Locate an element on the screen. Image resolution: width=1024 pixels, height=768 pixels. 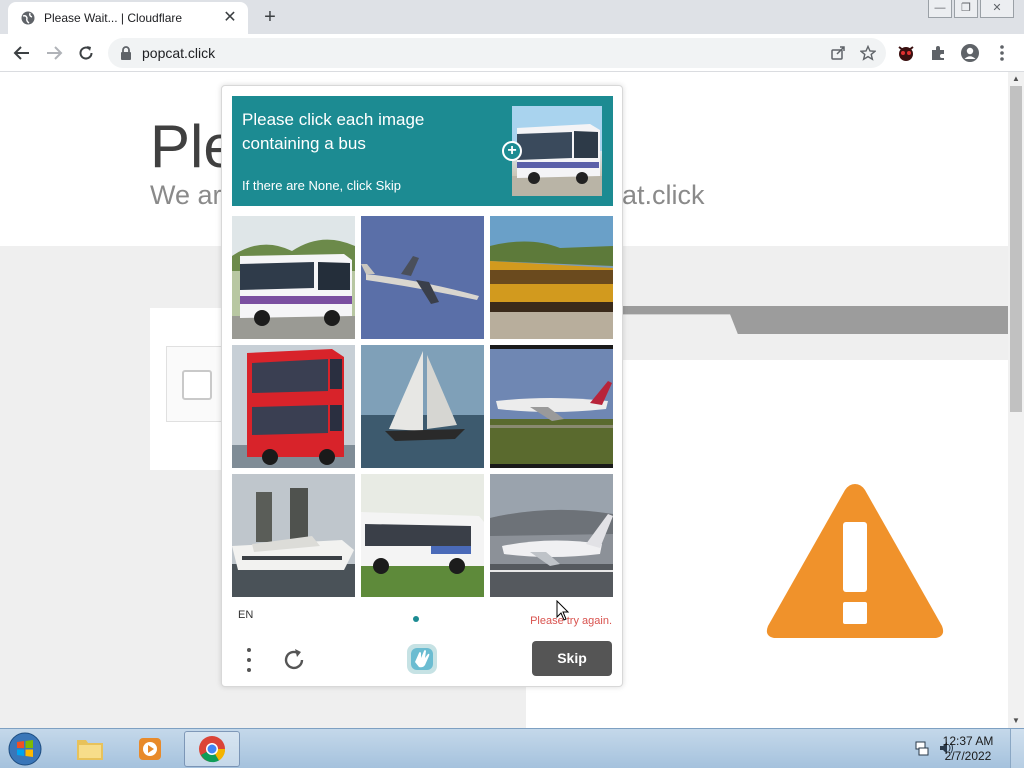
tab-strip: Please Wait... | Cloudflare ✕ + — ❐ ✕ is located at coordinates (512, 17).